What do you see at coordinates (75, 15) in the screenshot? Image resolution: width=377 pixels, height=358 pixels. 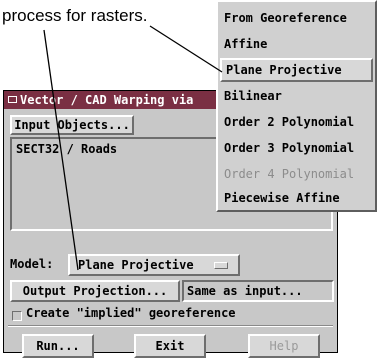 I see `caption-text: process for rasters.` at bounding box center [75, 15].